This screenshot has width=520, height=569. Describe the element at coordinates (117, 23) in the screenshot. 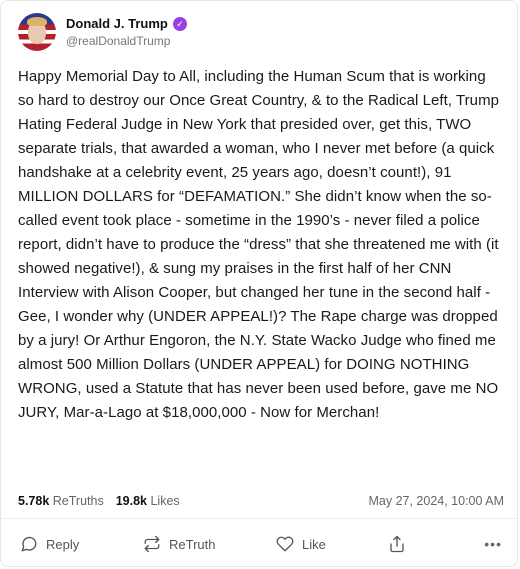

I see `author-display-name: Donald J. Trump` at that location.